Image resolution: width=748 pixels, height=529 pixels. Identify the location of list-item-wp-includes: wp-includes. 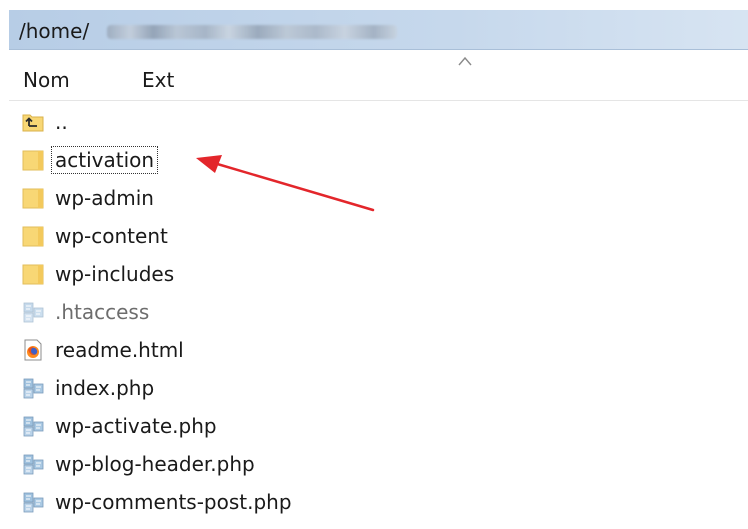
(378, 274).